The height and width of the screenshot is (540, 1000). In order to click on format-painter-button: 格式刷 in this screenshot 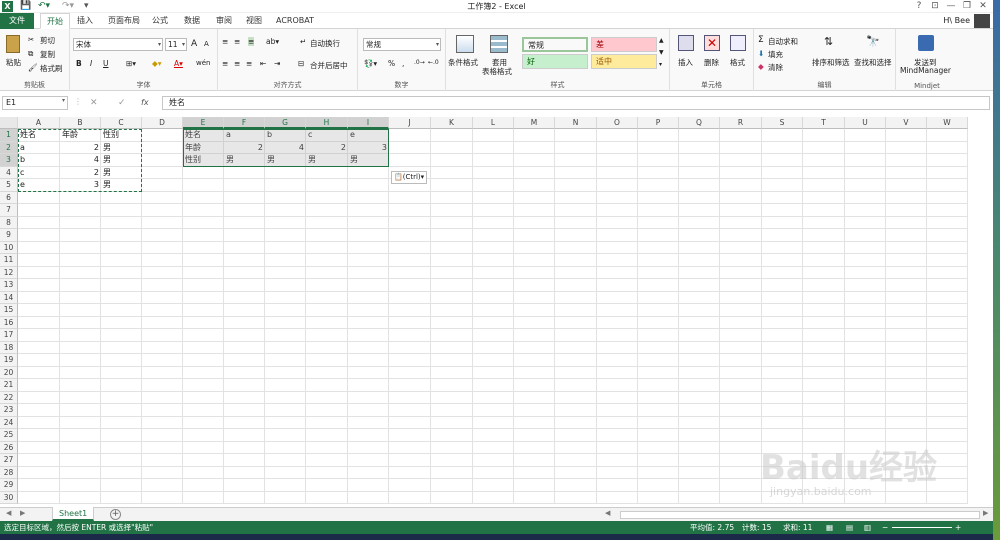, I will do `click(51, 68)`.